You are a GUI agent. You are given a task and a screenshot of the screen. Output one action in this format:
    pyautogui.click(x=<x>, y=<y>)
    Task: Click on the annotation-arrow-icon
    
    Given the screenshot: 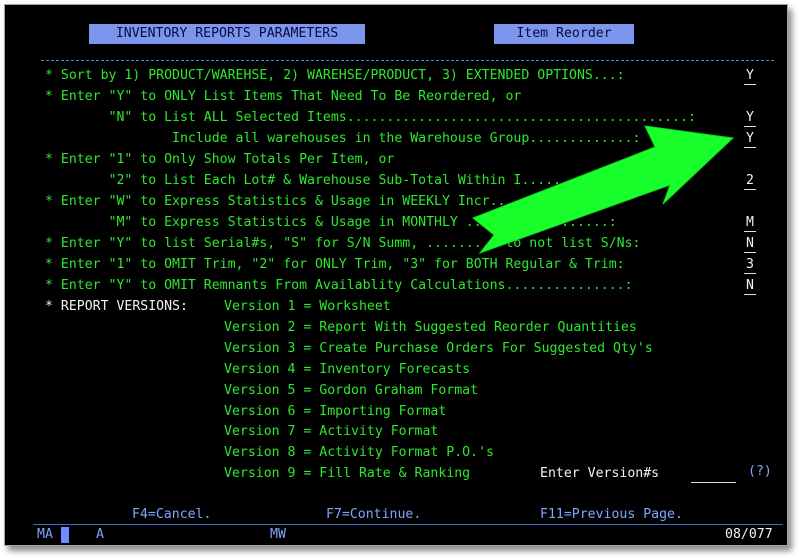 What is the action you would take?
    pyautogui.click(x=603, y=190)
    